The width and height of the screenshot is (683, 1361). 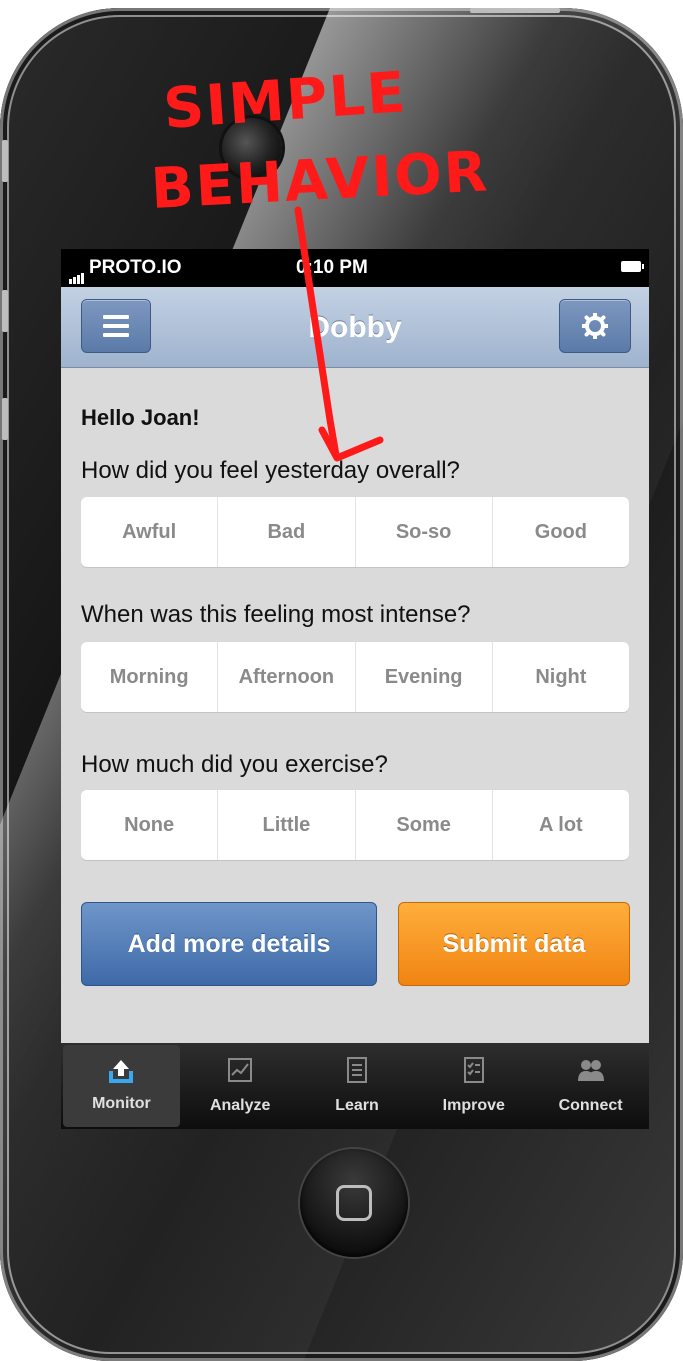 What do you see at coordinates (424, 532) in the screenshot?
I see `option-so-so: So-so` at bounding box center [424, 532].